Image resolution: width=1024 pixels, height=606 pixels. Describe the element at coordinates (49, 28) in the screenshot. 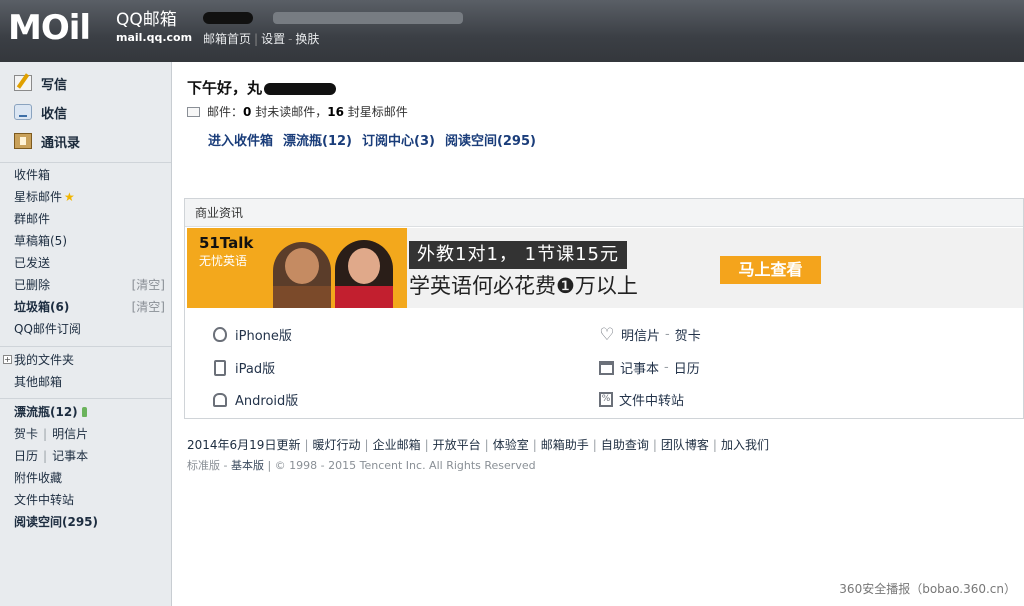

I see `mail-logo: MOil` at that location.